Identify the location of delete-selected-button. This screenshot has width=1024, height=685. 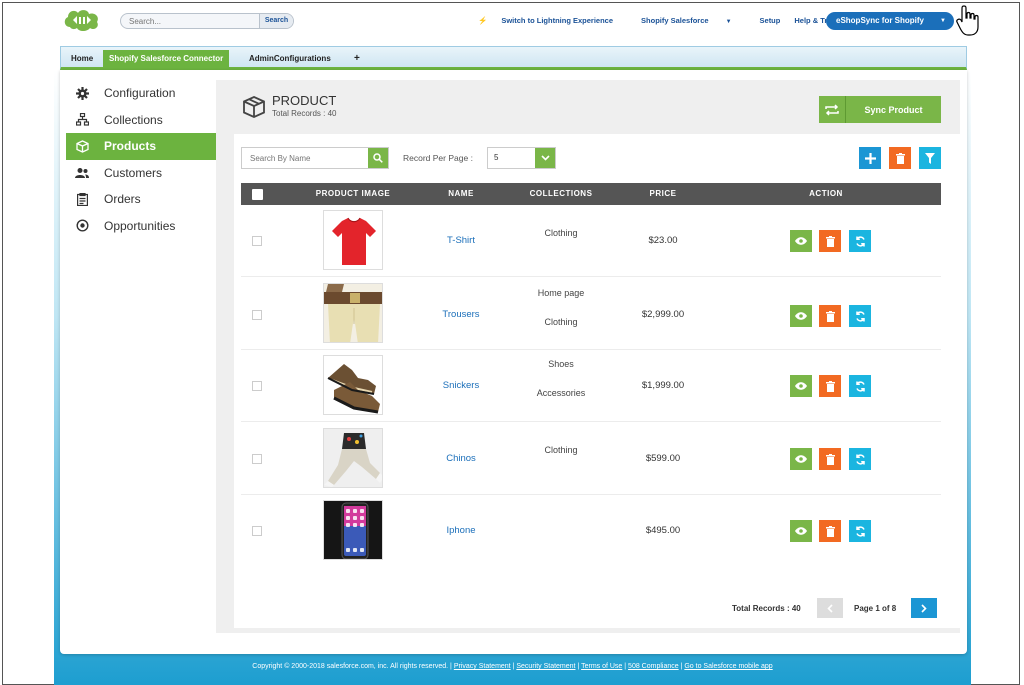
(900, 158).